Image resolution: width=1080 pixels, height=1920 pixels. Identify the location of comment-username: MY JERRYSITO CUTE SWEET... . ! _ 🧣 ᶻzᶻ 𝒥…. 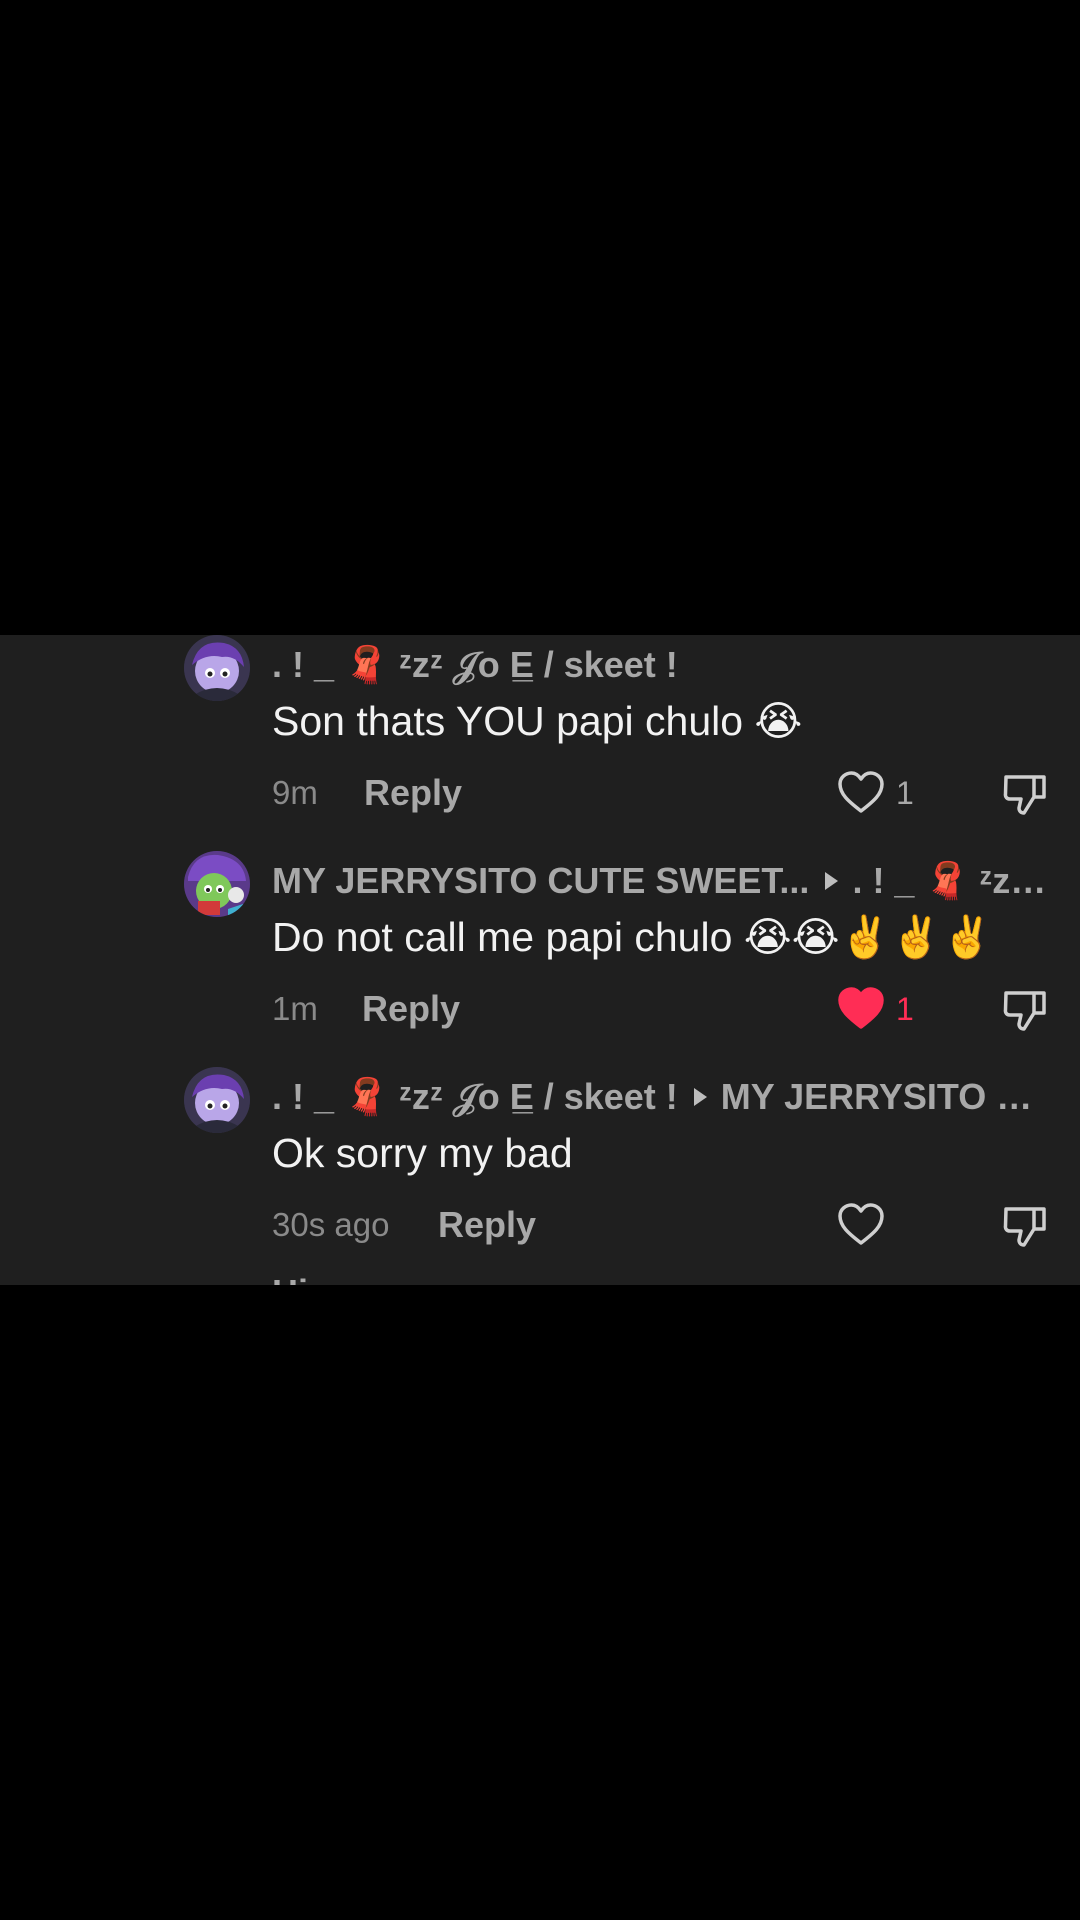
(662, 881).